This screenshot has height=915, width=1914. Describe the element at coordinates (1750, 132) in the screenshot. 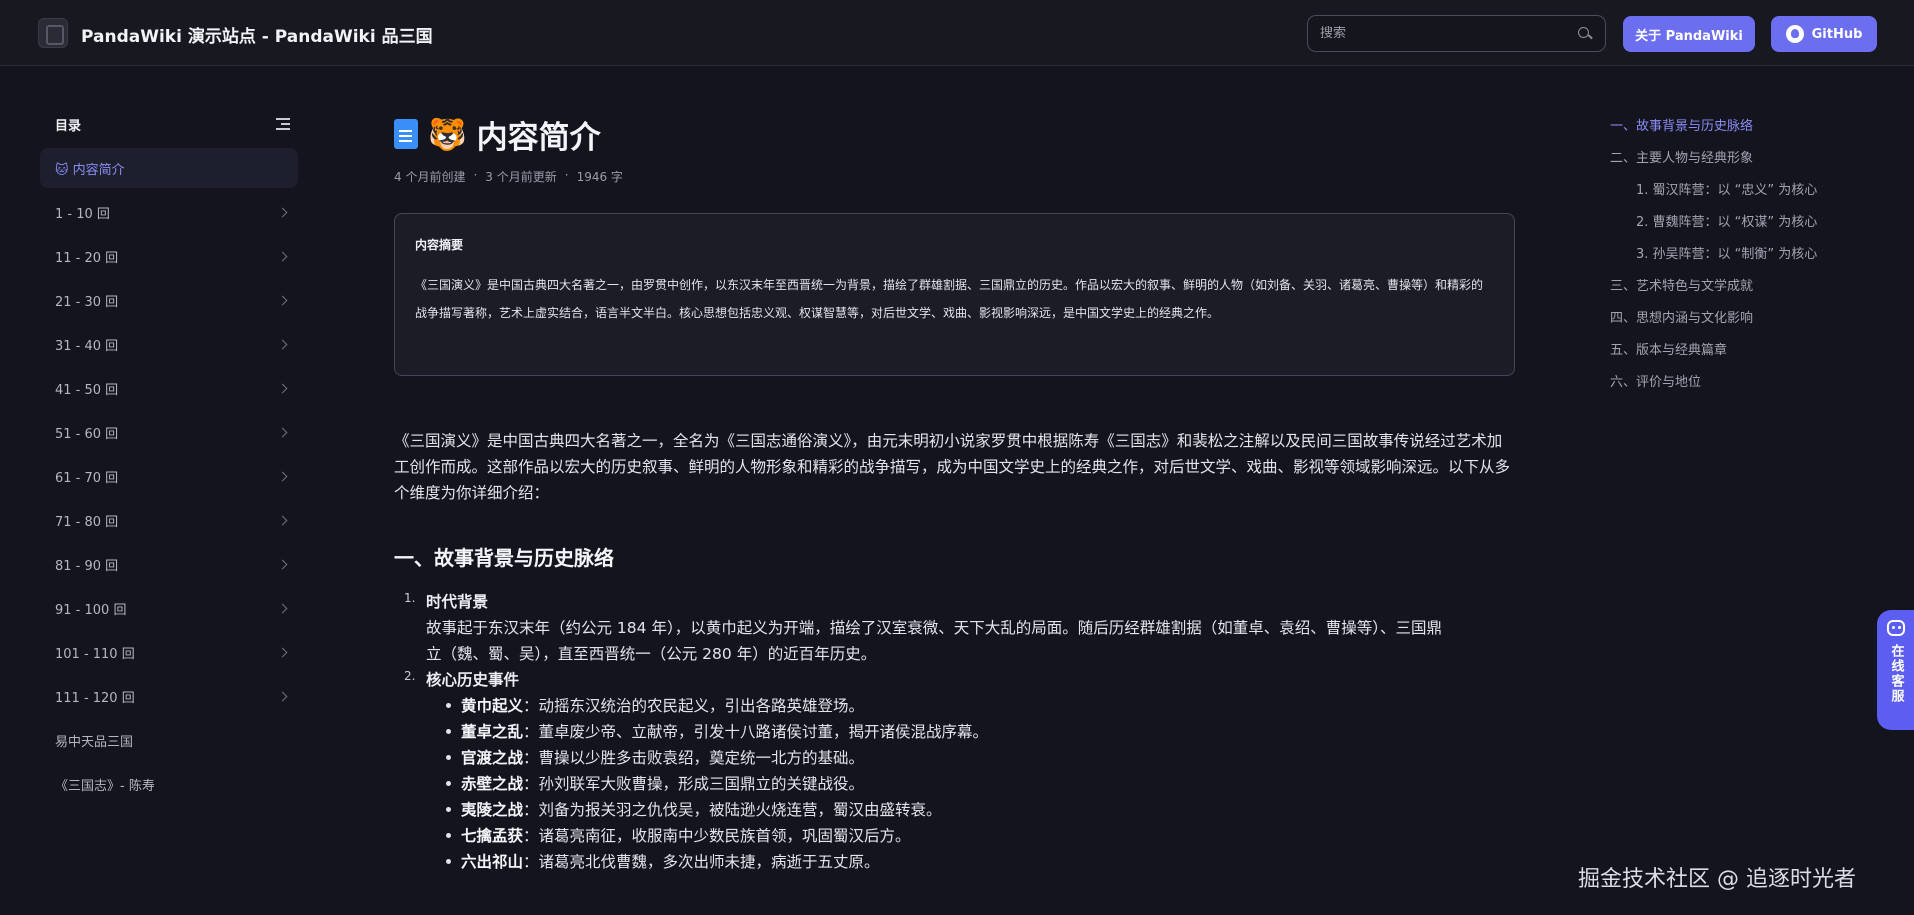

I see `outline-item: 一、故事背景与历史脉络` at that location.